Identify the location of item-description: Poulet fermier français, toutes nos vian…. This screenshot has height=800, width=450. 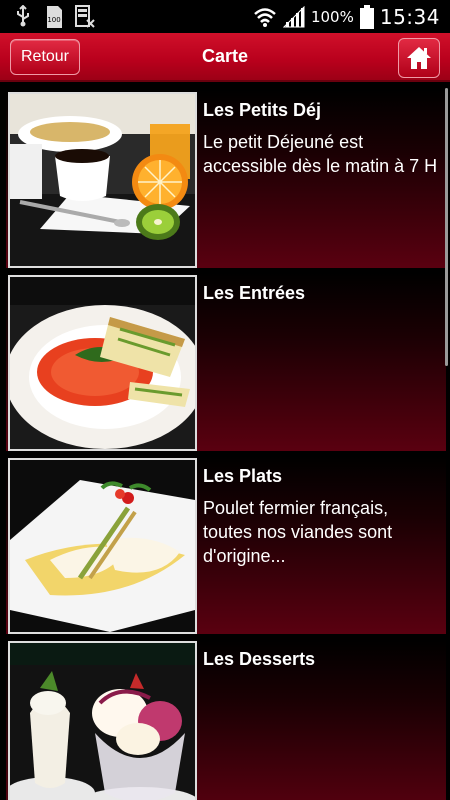
(298, 532).